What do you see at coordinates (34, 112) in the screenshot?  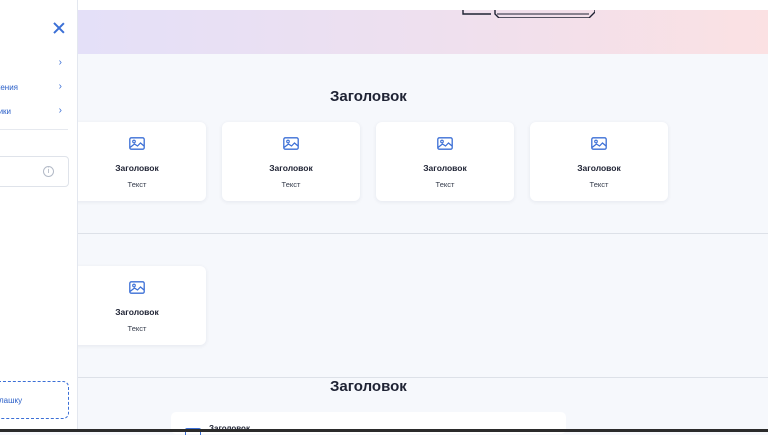 I see `menu-item-3: ики ›` at bounding box center [34, 112].